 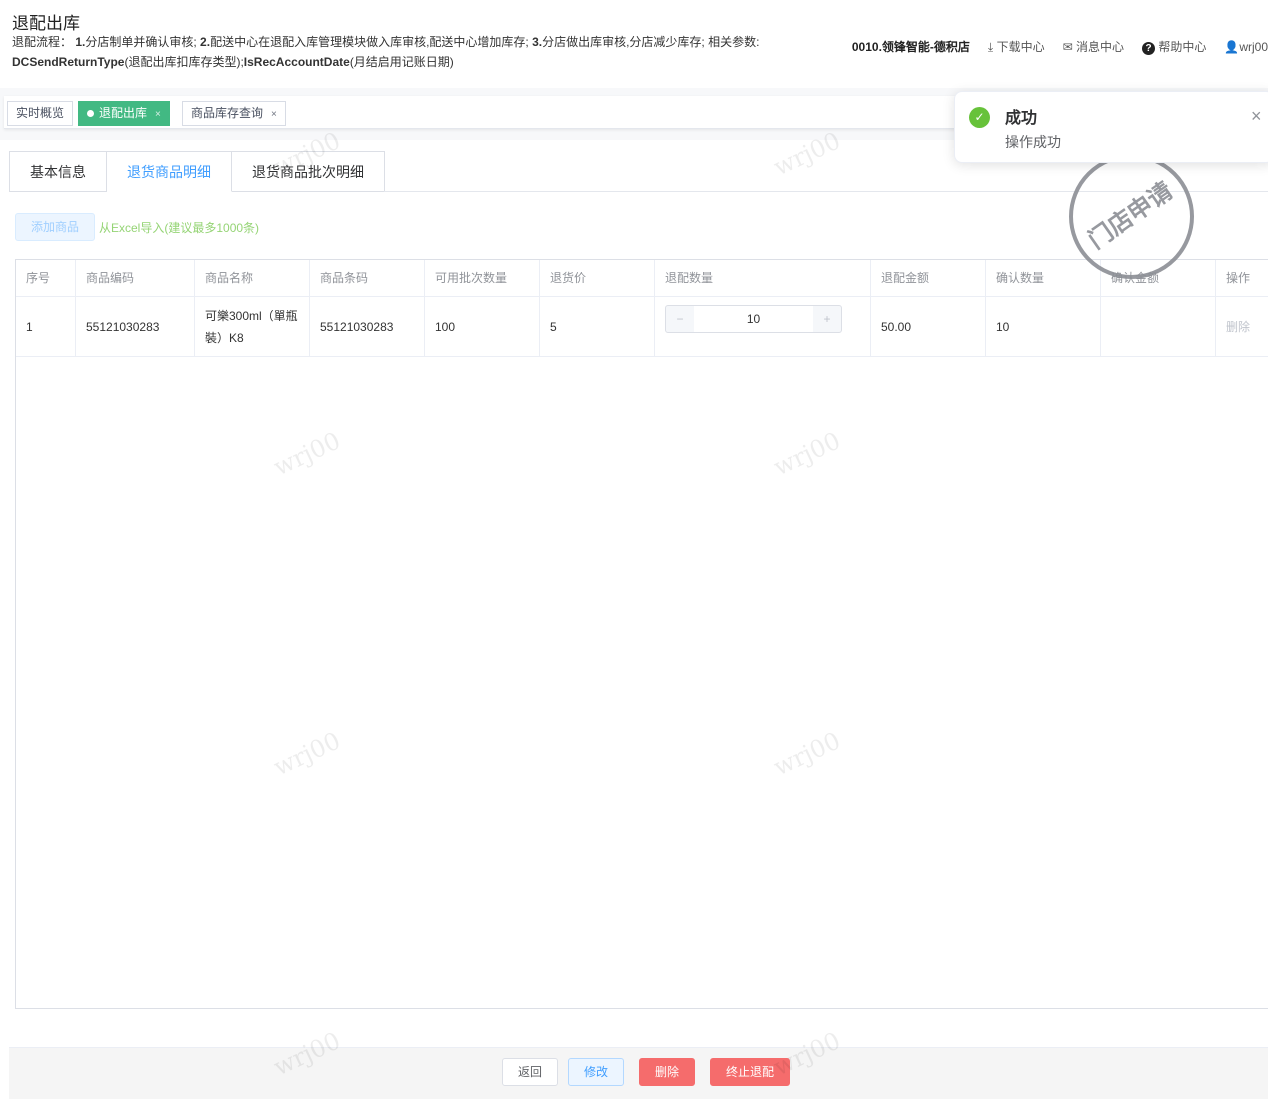 I want to click on active-dot-icon, so click(x=90, y=113).